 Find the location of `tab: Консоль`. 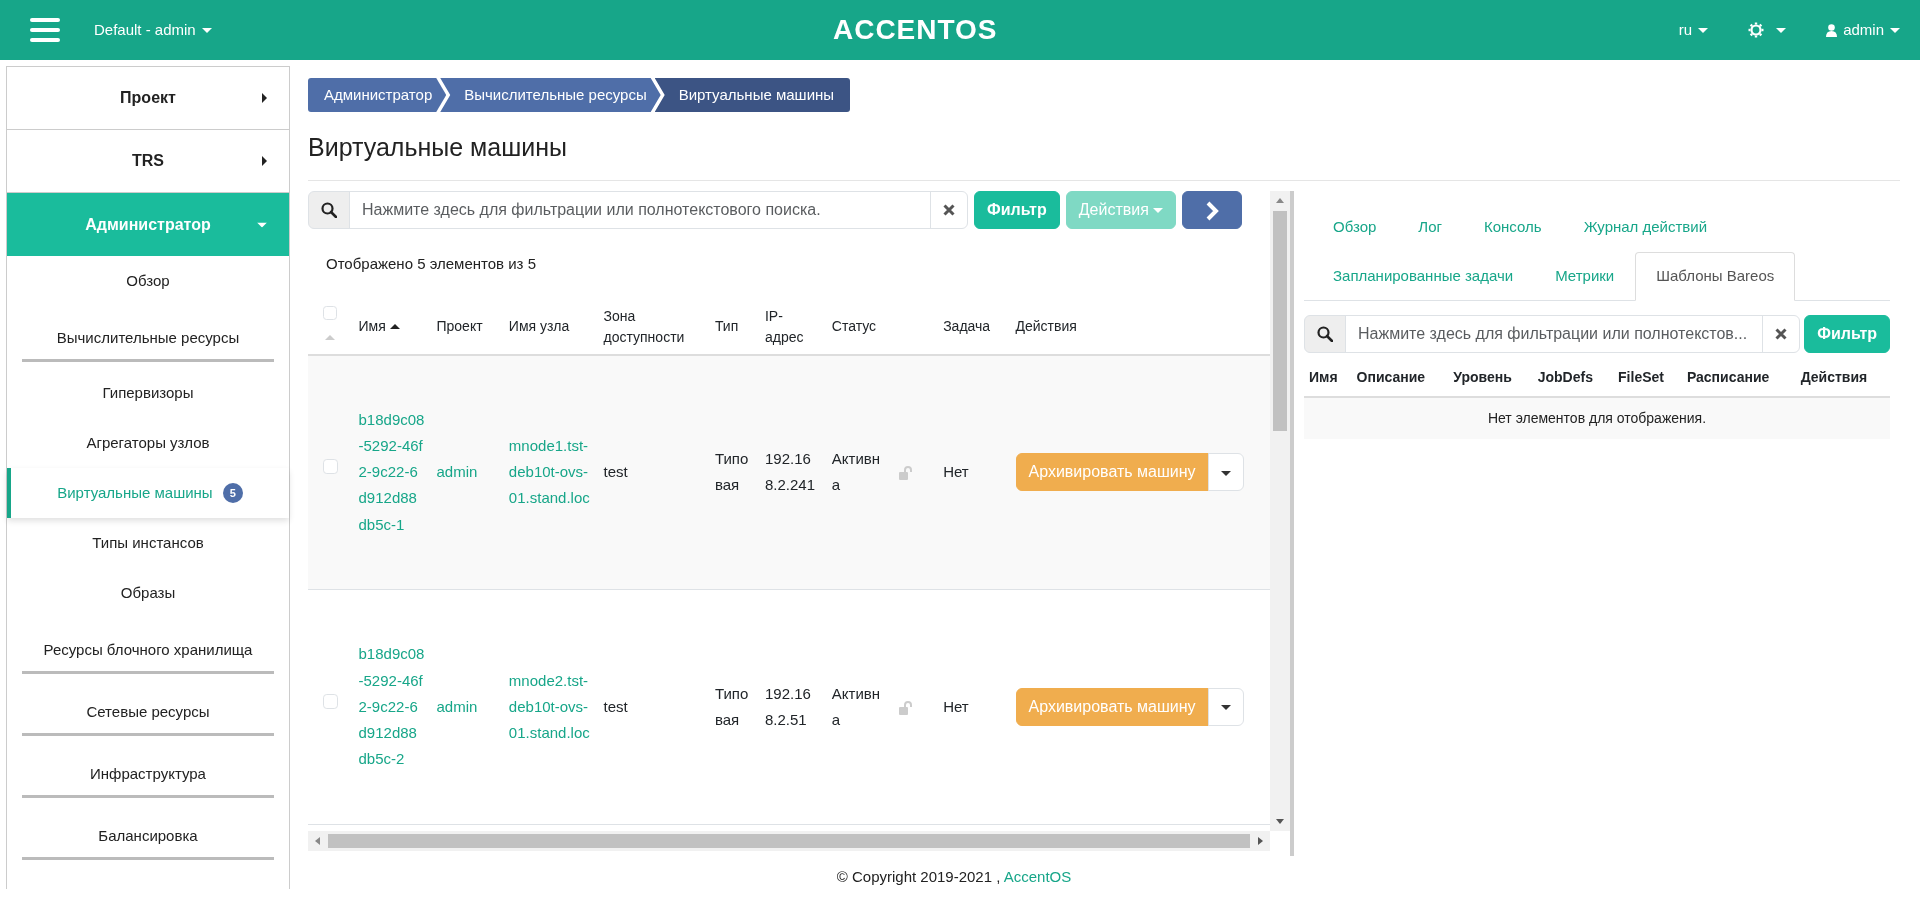

tab: Консоль is located at coordinates (1513, 227).